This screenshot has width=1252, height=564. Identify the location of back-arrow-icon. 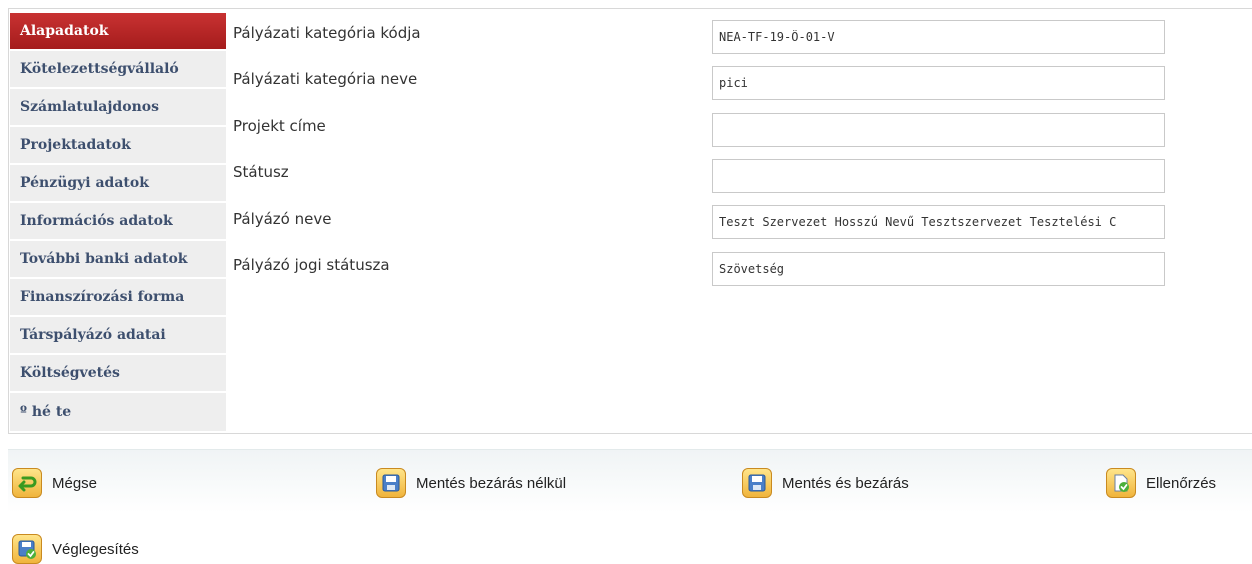
(27, 483).